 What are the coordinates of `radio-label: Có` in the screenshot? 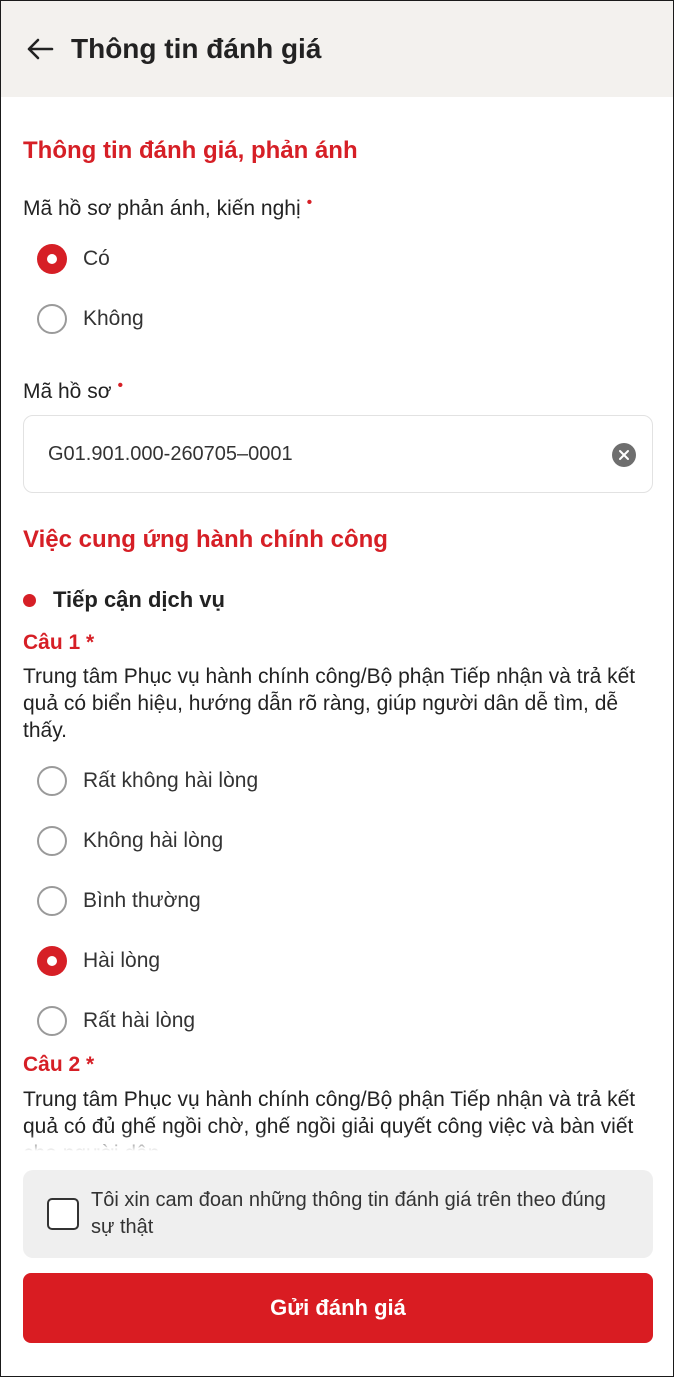 It's located at (96, 258).